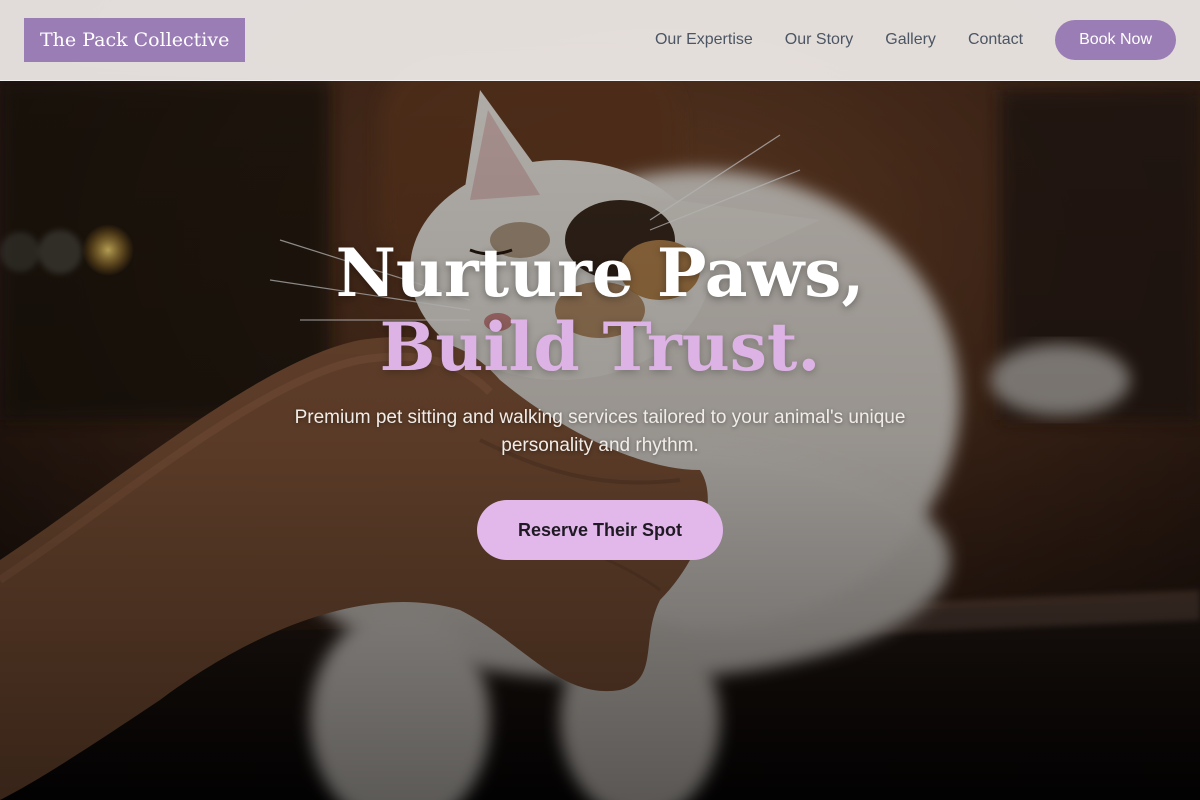  What do you see at coordinates (600, 530) in the screenshot?
I see `reserve-spot-button: Reserve Their Spot` at bounding box center [600, 530].